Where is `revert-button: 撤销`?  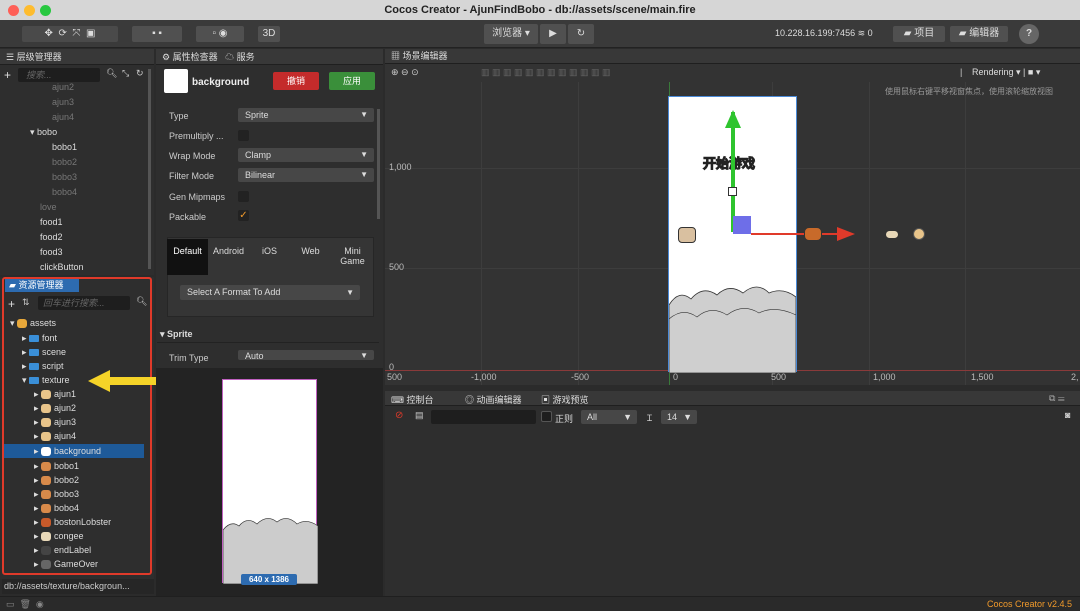
revert-button: 撤销 is located at coordinates (296, 81).